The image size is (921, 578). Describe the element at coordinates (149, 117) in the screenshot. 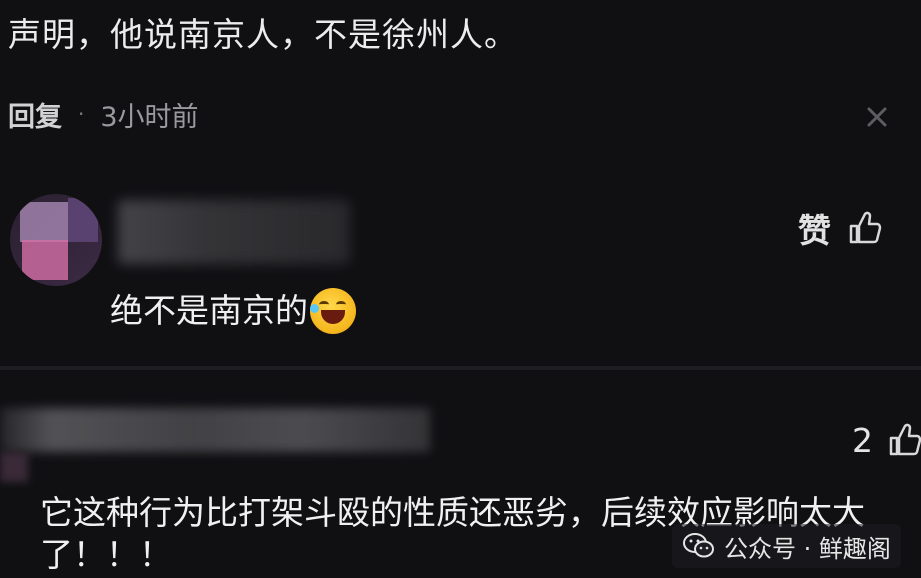

I see `comment-timestamp: 3小时前` at that location.